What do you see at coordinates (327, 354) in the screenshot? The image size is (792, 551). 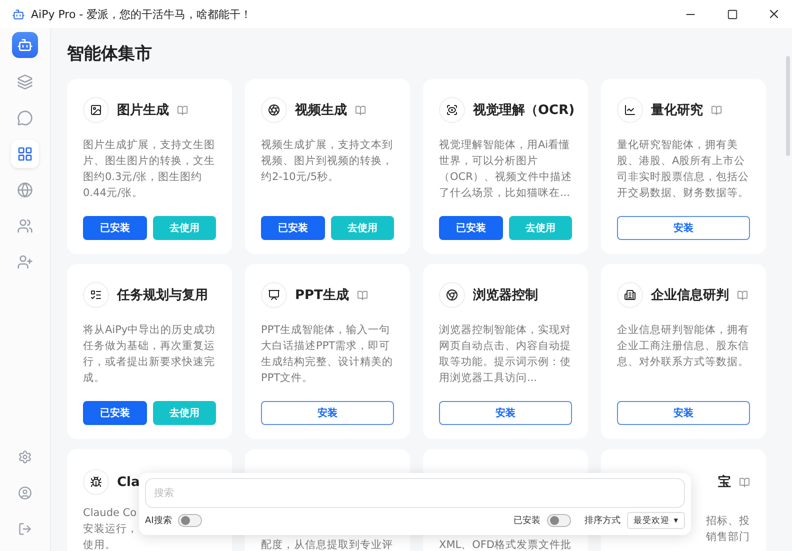 I see `card-description: PPT生成智能体，输入一句大白话描述PPT需求，即可生成结构完整、设计精美的PPT文件。` at bounding box center [327, 354].